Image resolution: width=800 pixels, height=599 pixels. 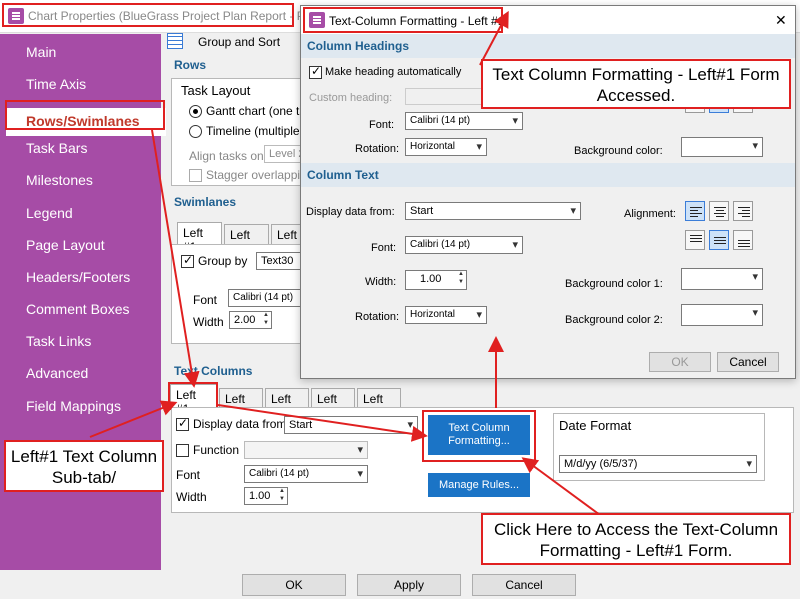 What do you see at coordinates (133, 419) in the screenshot?
I see `arrow-subtab` at bounding box center [133, 419].